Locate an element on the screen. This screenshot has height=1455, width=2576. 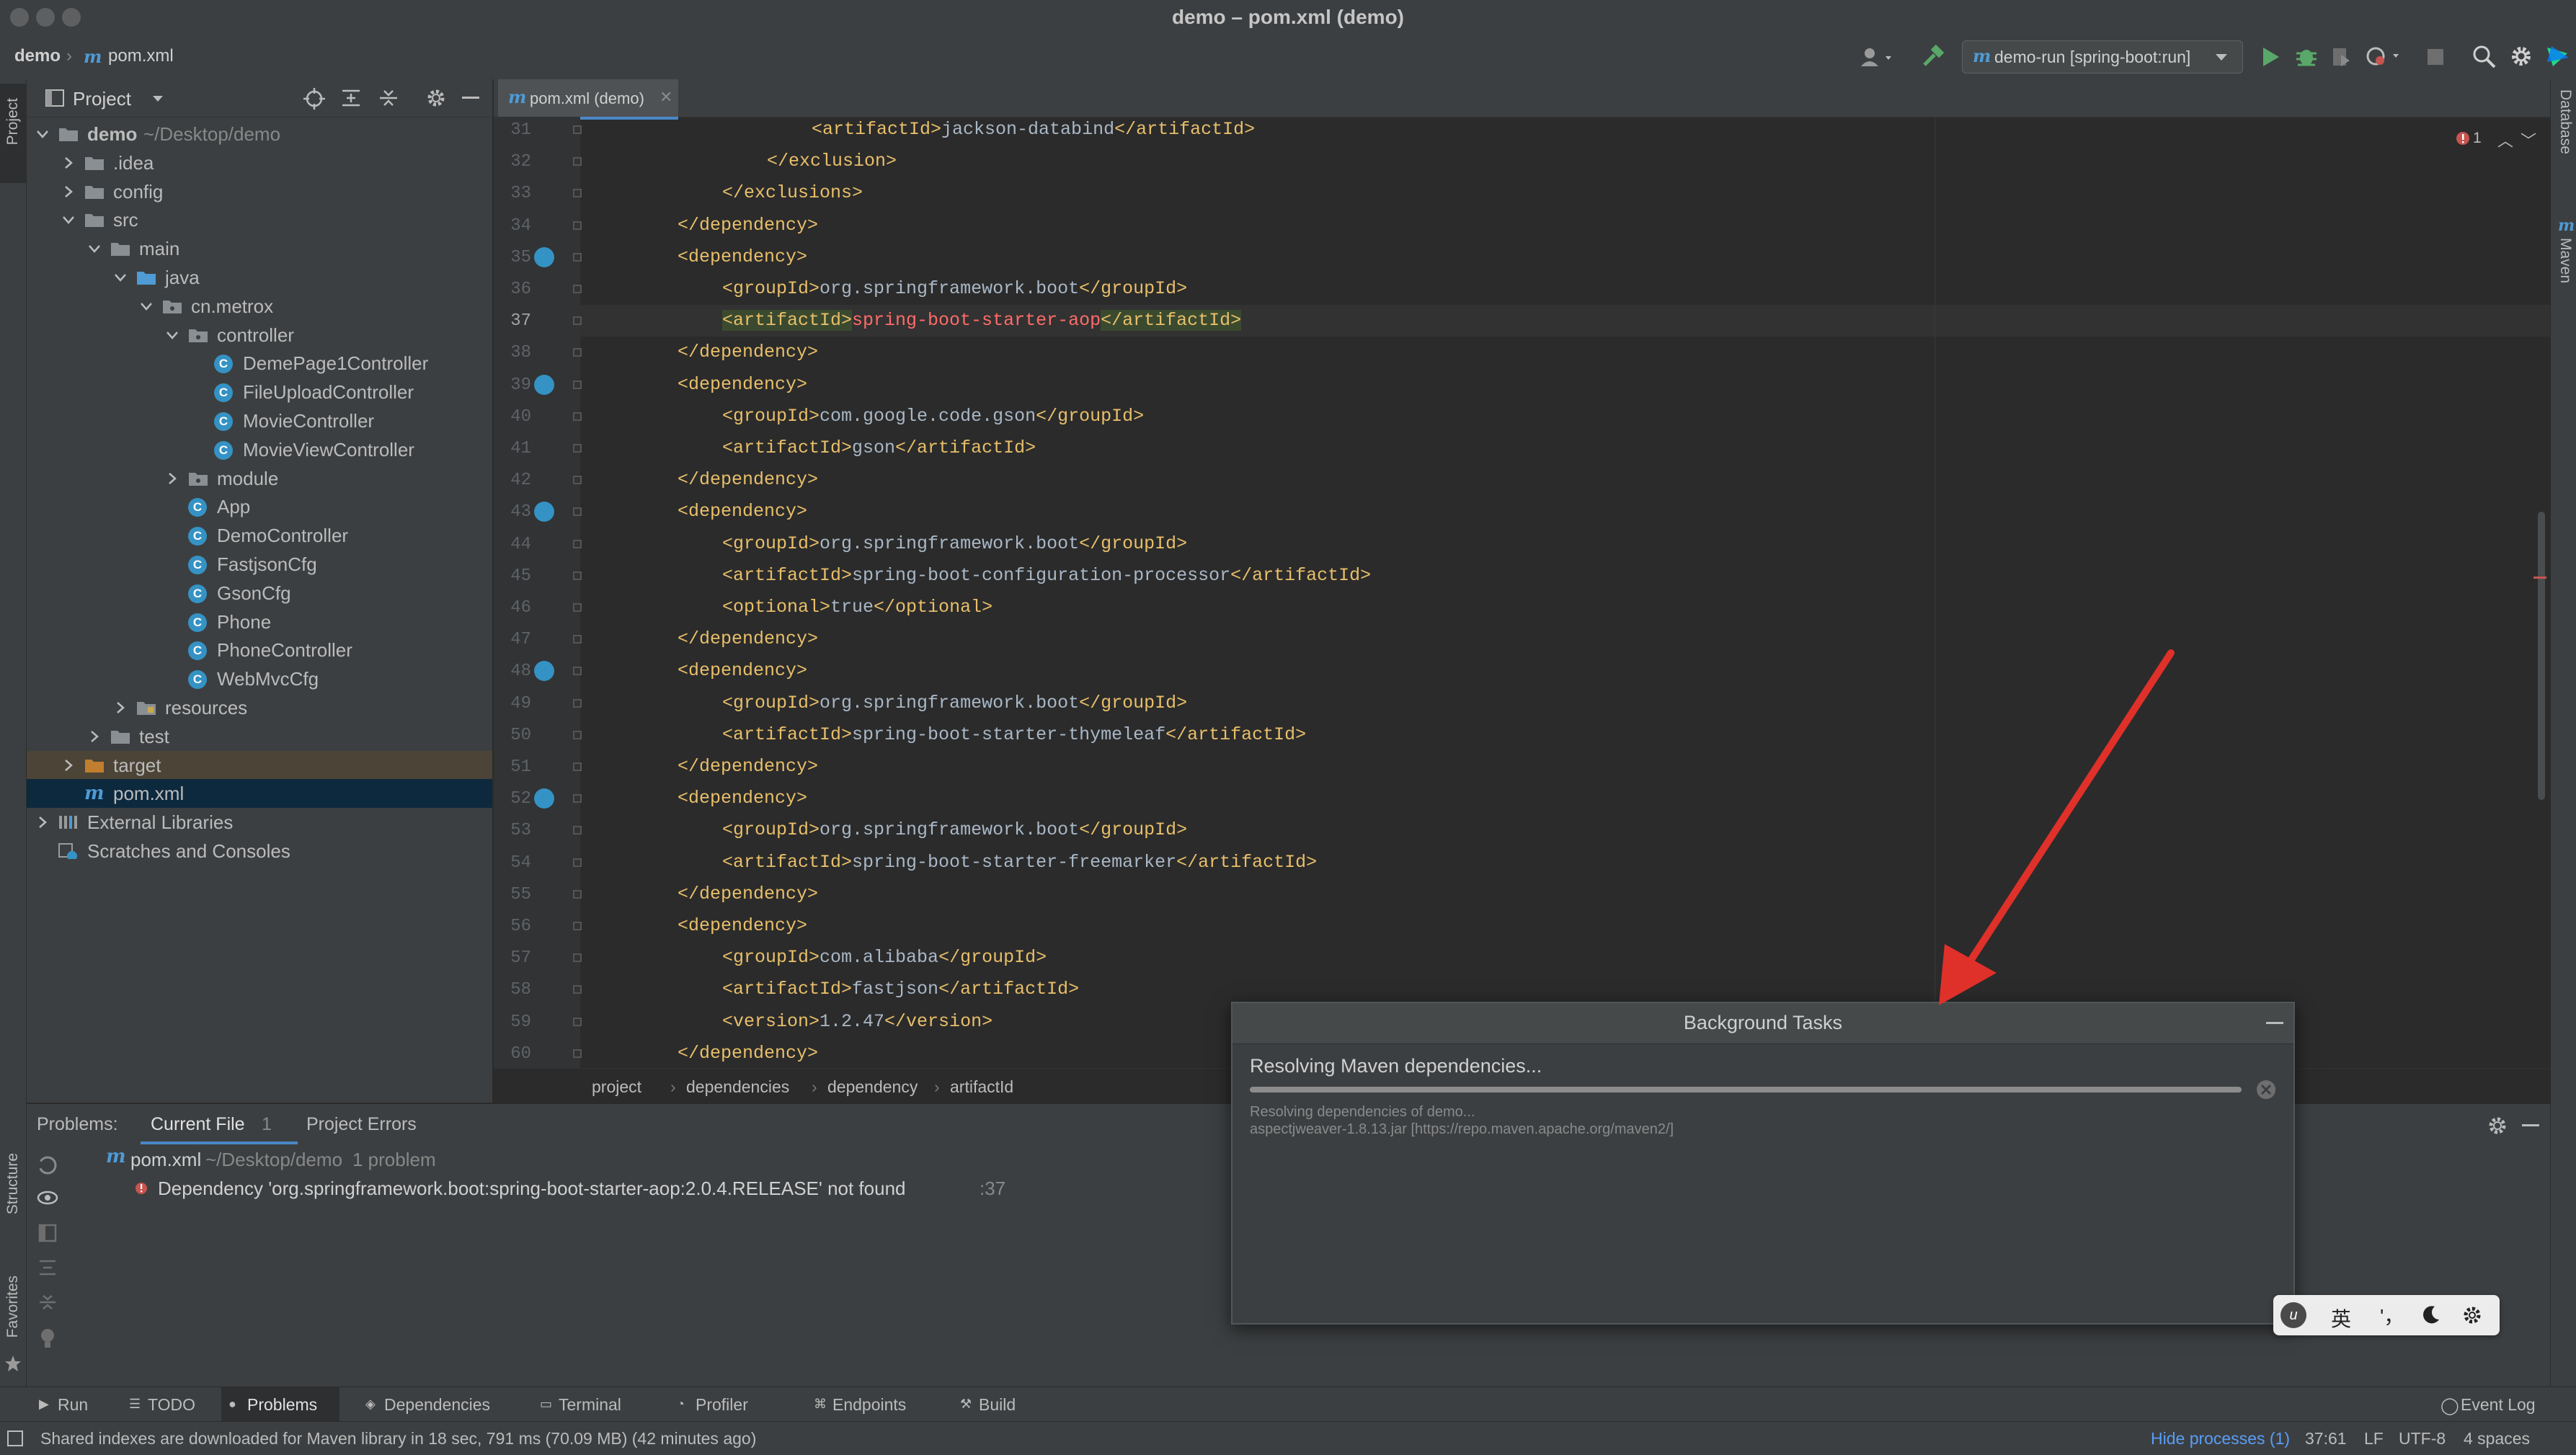
run-configuration-select: m demo-run [spring-boot:run] is located at coordinates (2102, 57).